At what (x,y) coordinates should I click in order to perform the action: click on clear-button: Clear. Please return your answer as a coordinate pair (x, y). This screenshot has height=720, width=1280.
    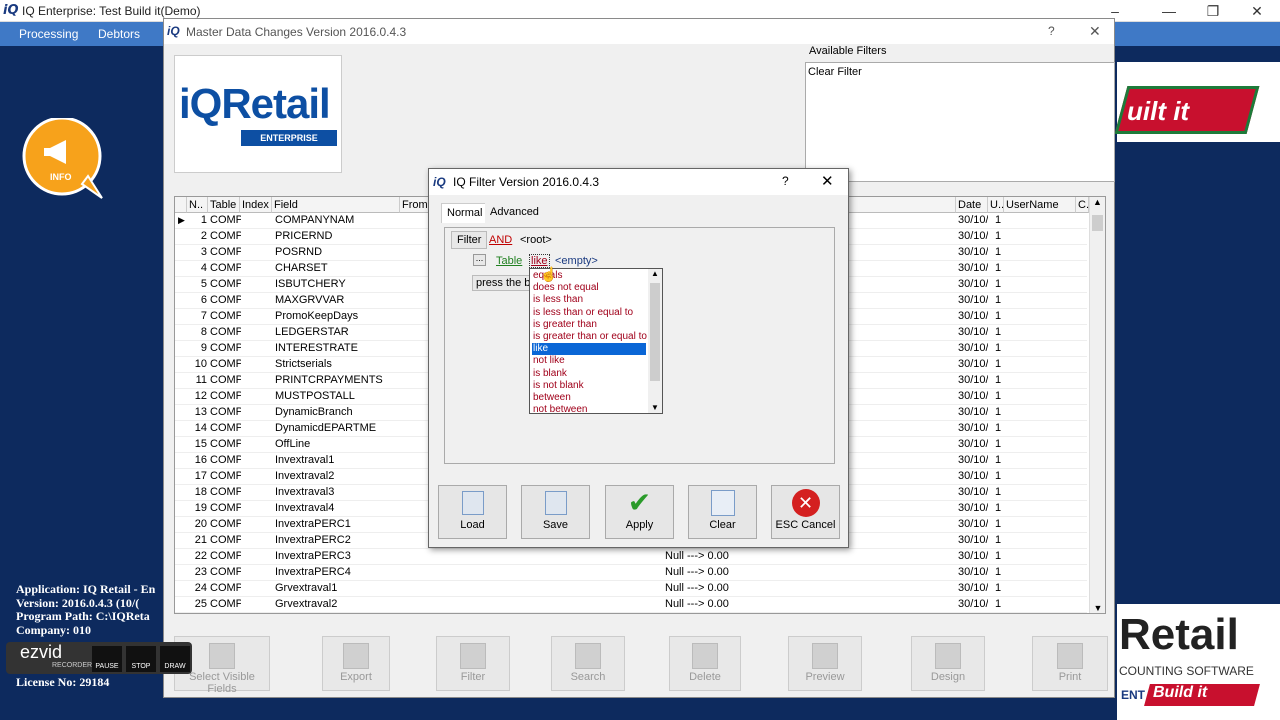
    Looking at the image, I should click on (722, 512).